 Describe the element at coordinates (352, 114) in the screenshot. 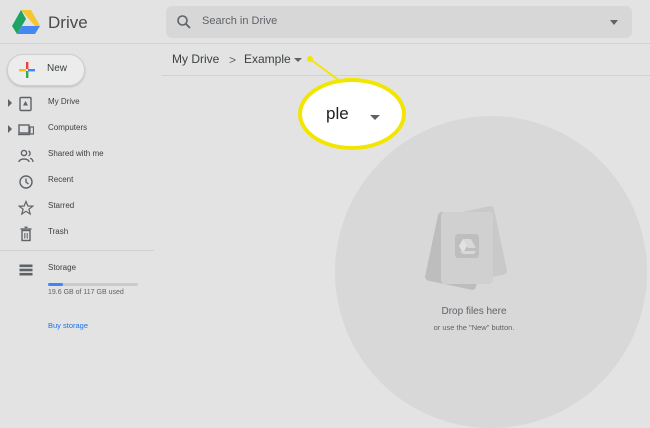

I see `magnified-callout: ple` at that location.